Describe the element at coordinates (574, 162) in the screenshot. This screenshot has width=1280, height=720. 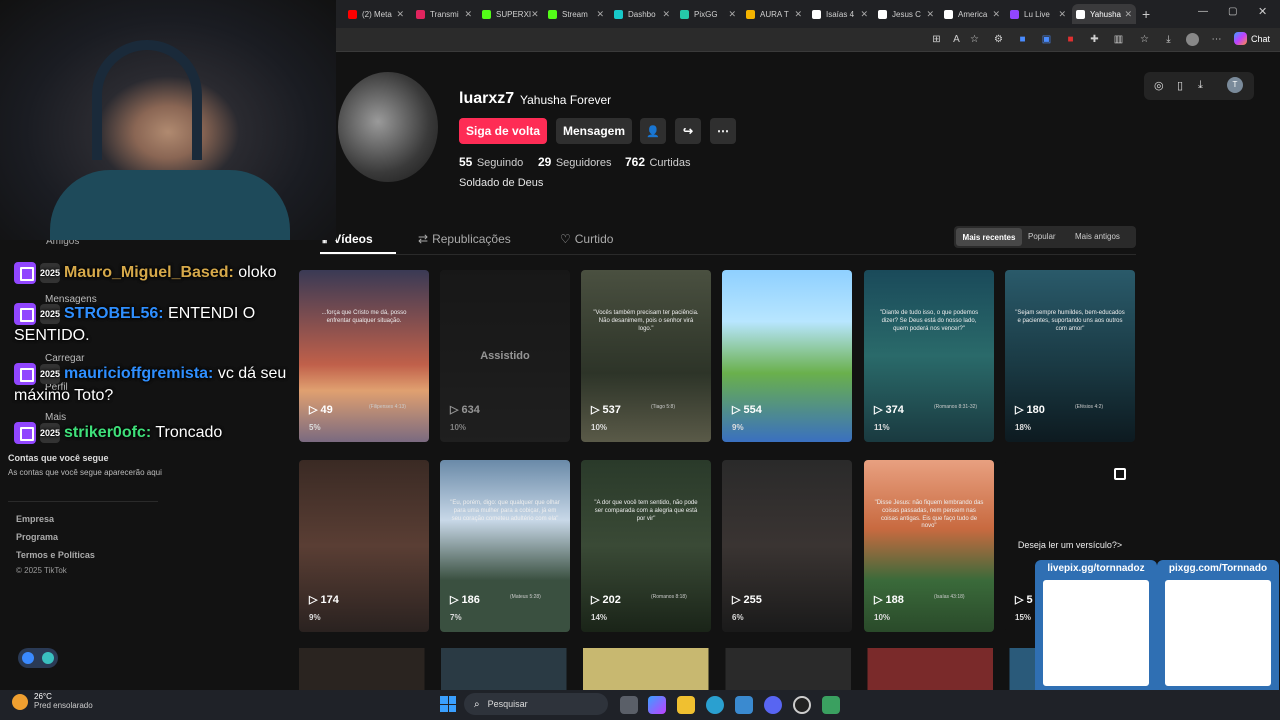
I see `followers-stat: 29 Seguidores` at that location.